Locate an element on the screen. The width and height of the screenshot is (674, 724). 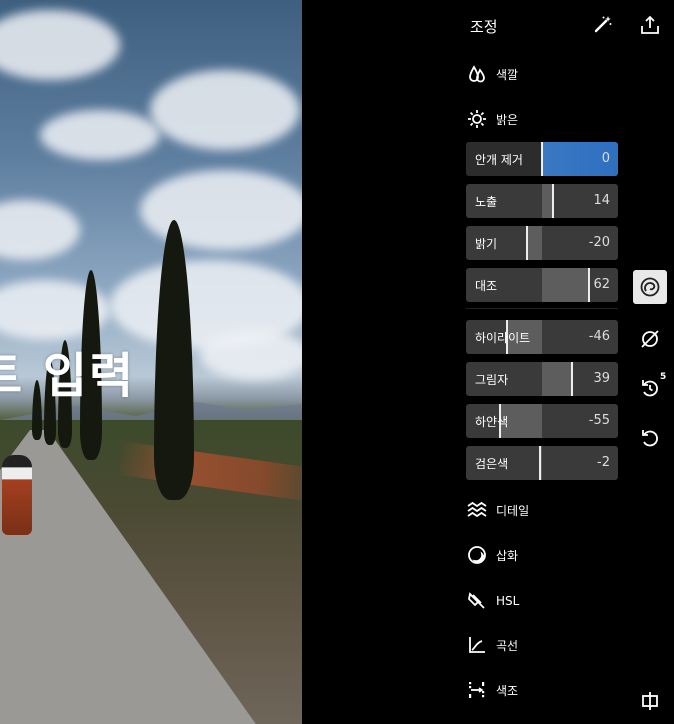
slider-label: 하이라이트 is located at coordinates (503, 338).